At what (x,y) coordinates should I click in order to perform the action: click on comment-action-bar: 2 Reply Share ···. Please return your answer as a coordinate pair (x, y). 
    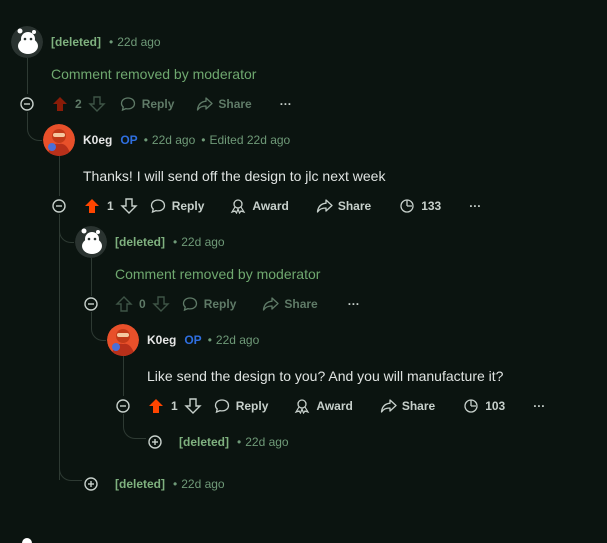
    Looking at the image, I should click on (171, 104).